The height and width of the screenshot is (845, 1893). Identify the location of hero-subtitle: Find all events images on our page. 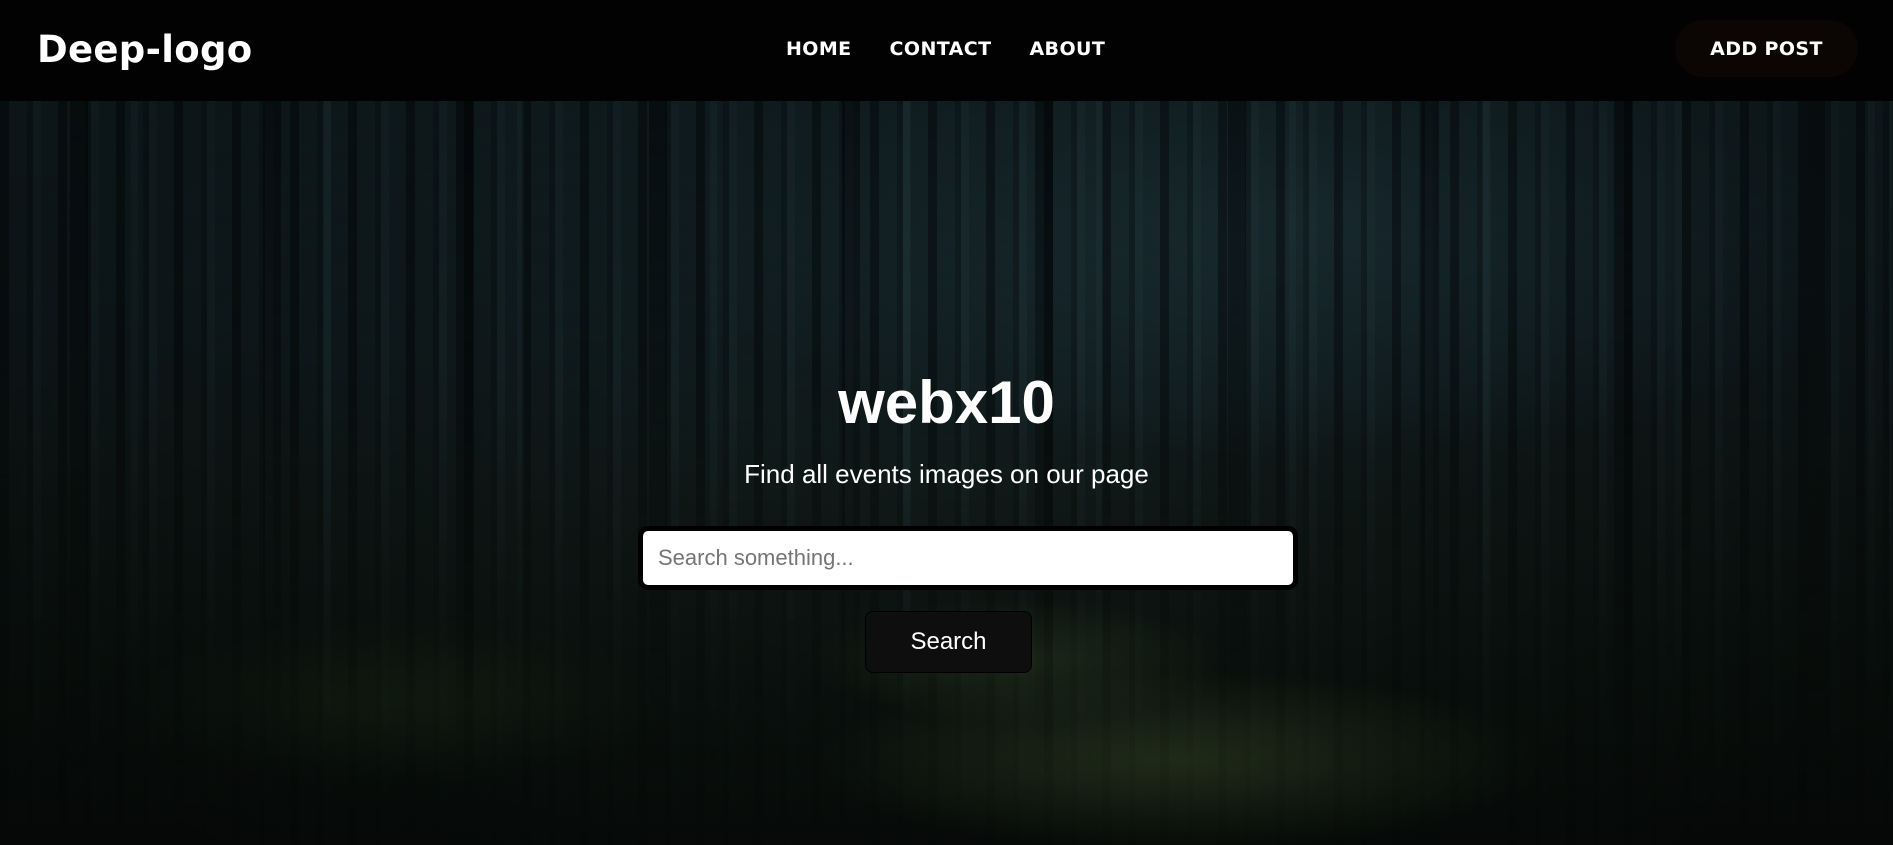
(946, 474).